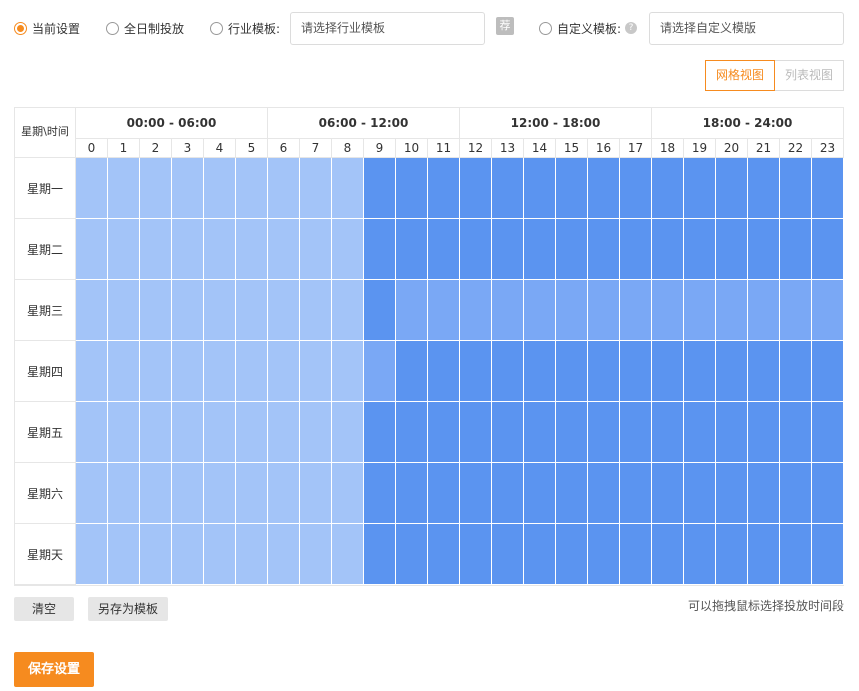 This screenshot has width=859, height=691. Describe the element at coordinates (810, 75) in the screenshot. I see `list-view-button: 列表视图` at that location.